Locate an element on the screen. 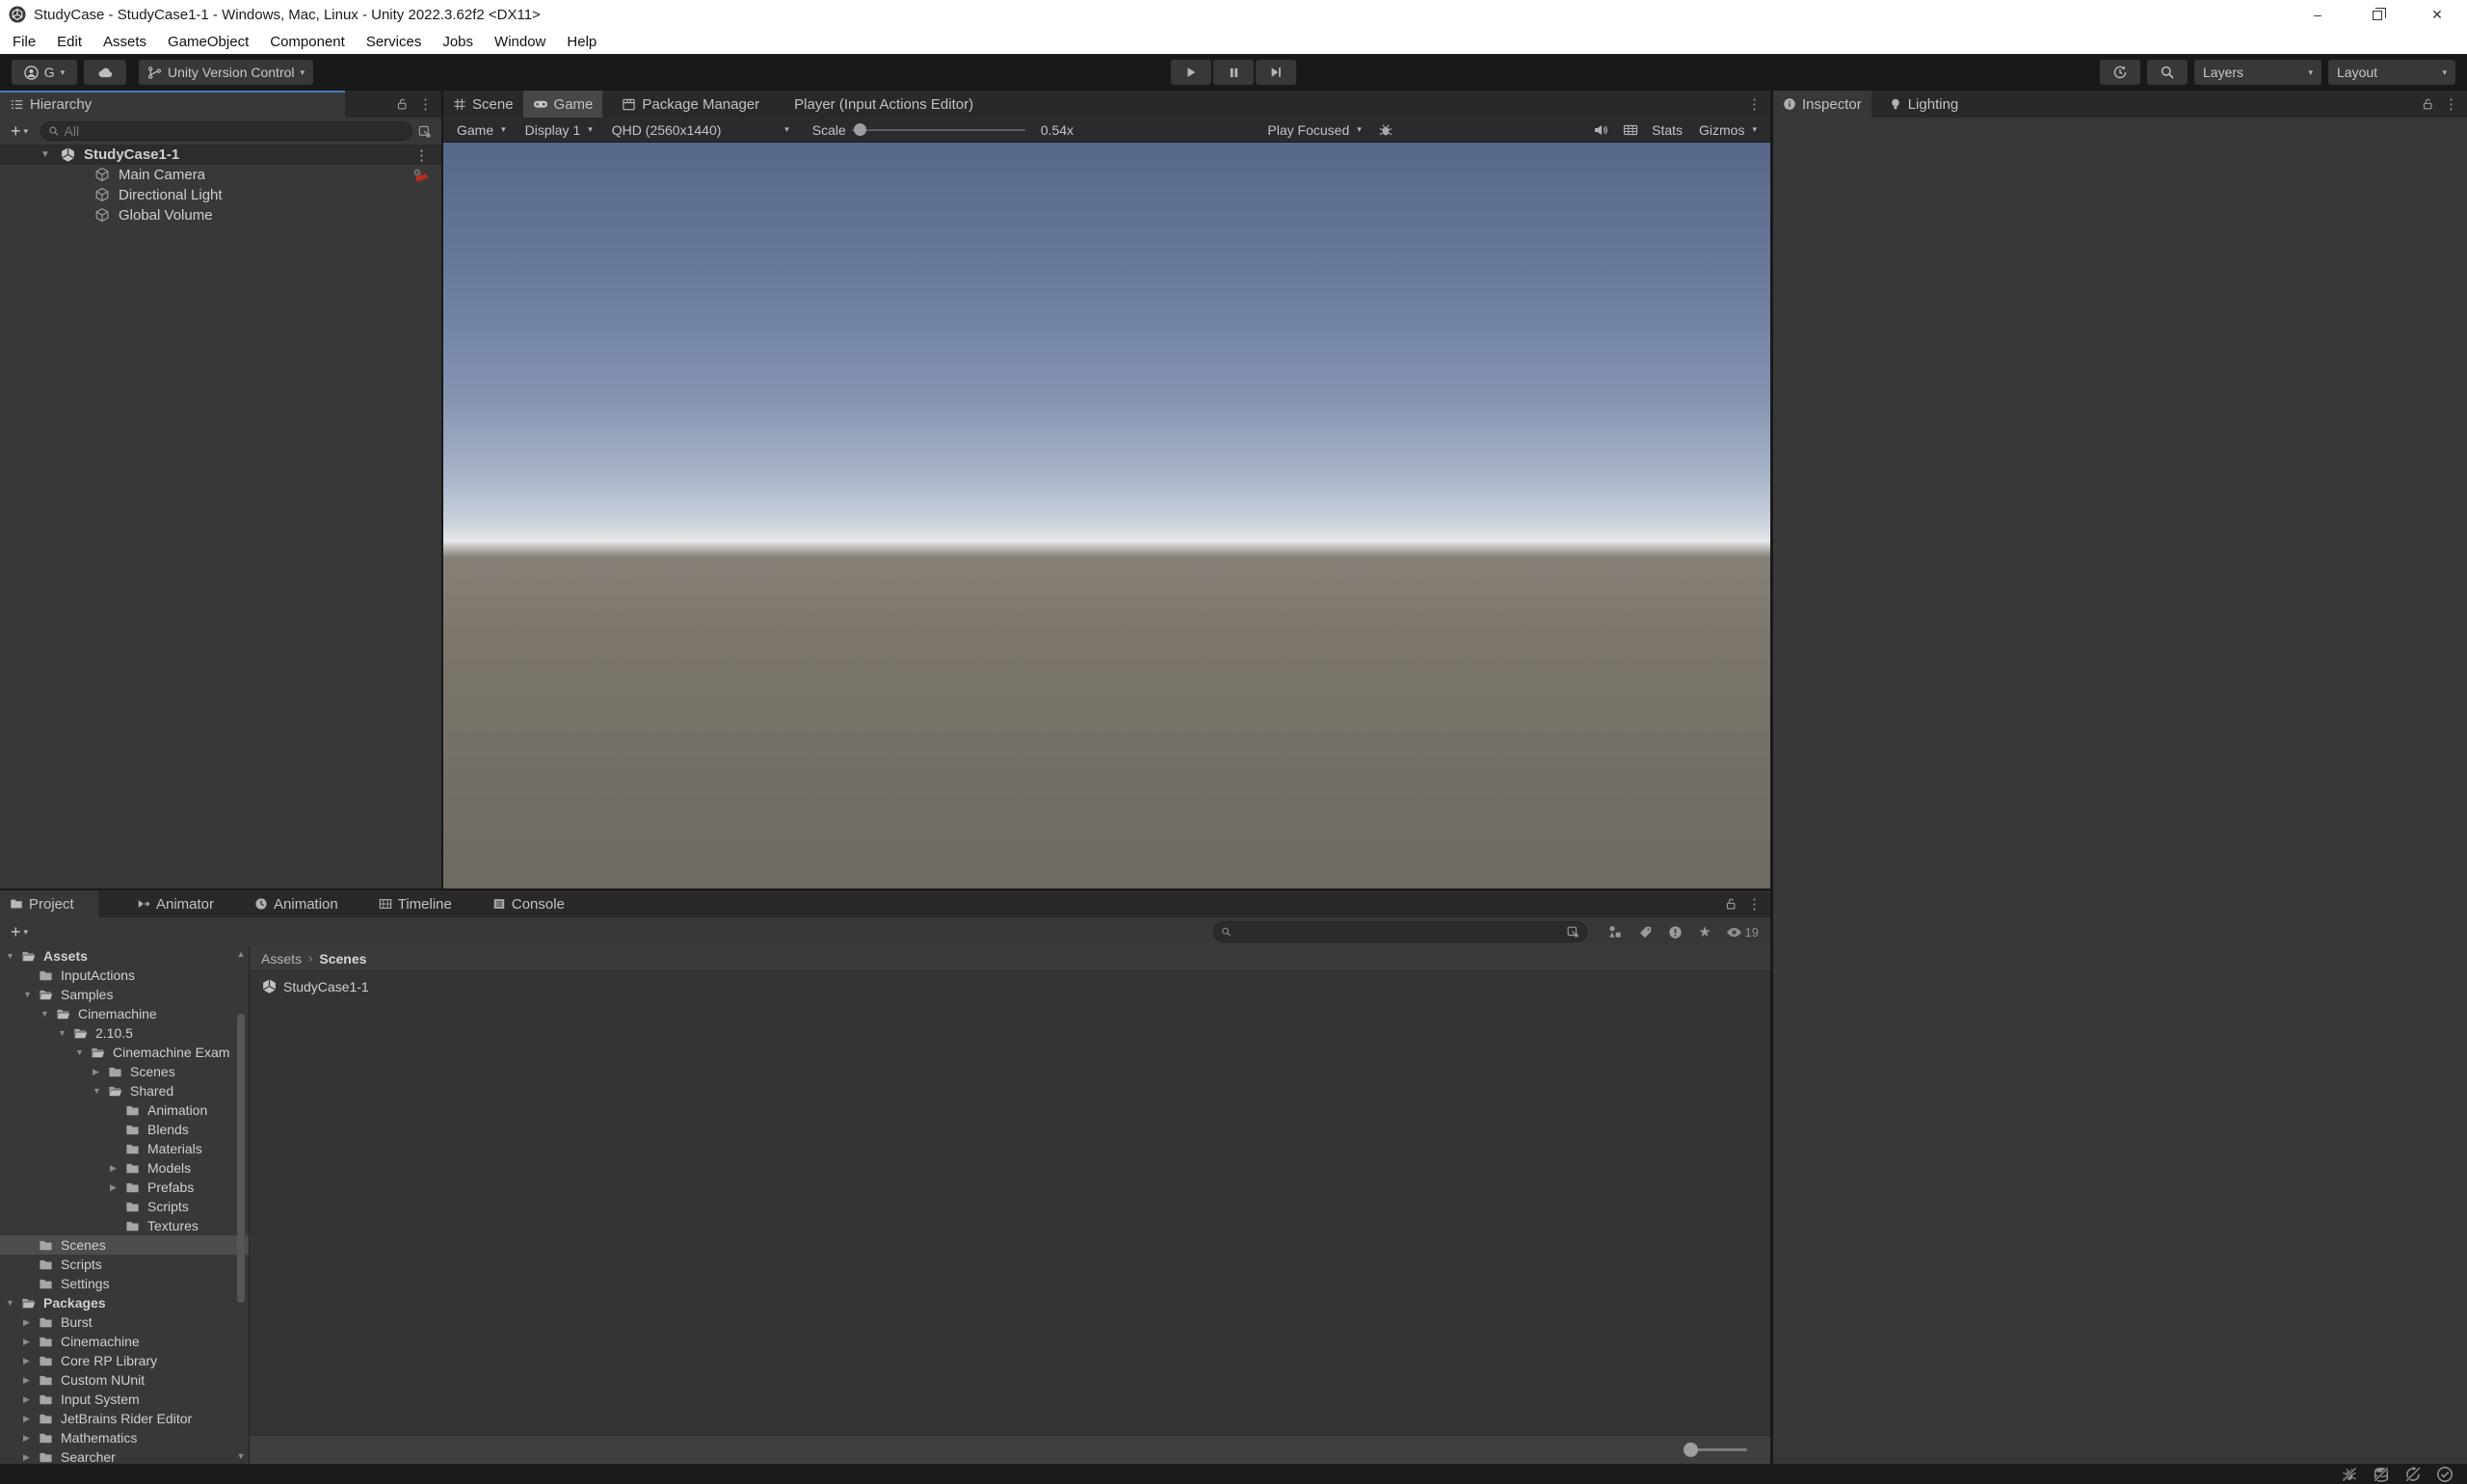 This screenshot has height=1484, width=2467. visibility-count: 19 is located at coordinates (1742, 932).